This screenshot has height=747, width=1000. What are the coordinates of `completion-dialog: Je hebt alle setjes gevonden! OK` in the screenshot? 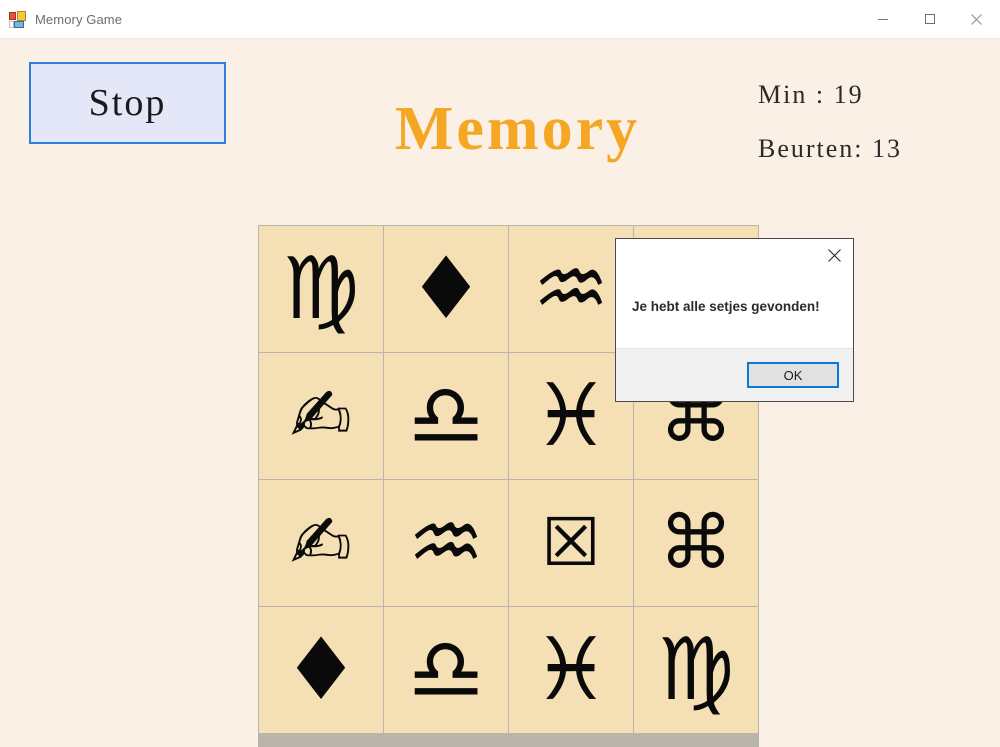 It's located at (734, 320).